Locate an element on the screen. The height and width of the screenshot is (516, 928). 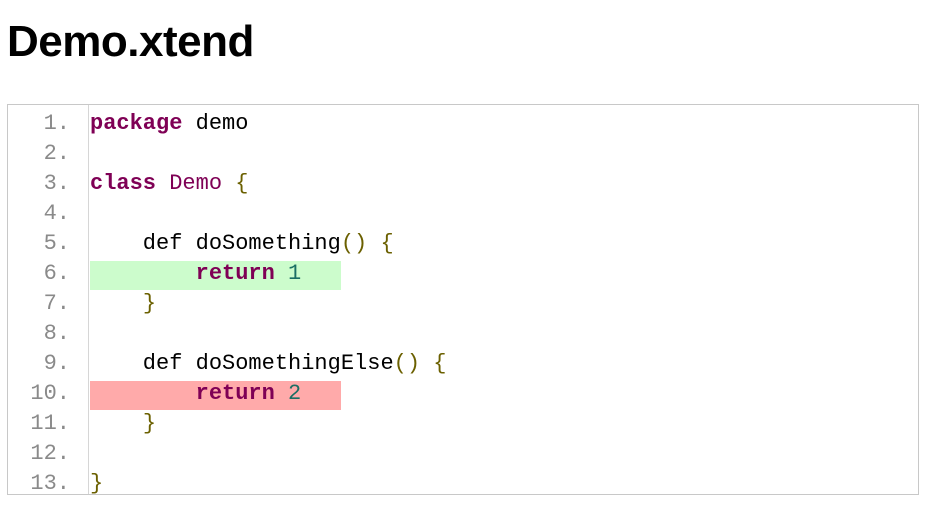
code-line: 1. package demo is located at coordinates (463, 124).